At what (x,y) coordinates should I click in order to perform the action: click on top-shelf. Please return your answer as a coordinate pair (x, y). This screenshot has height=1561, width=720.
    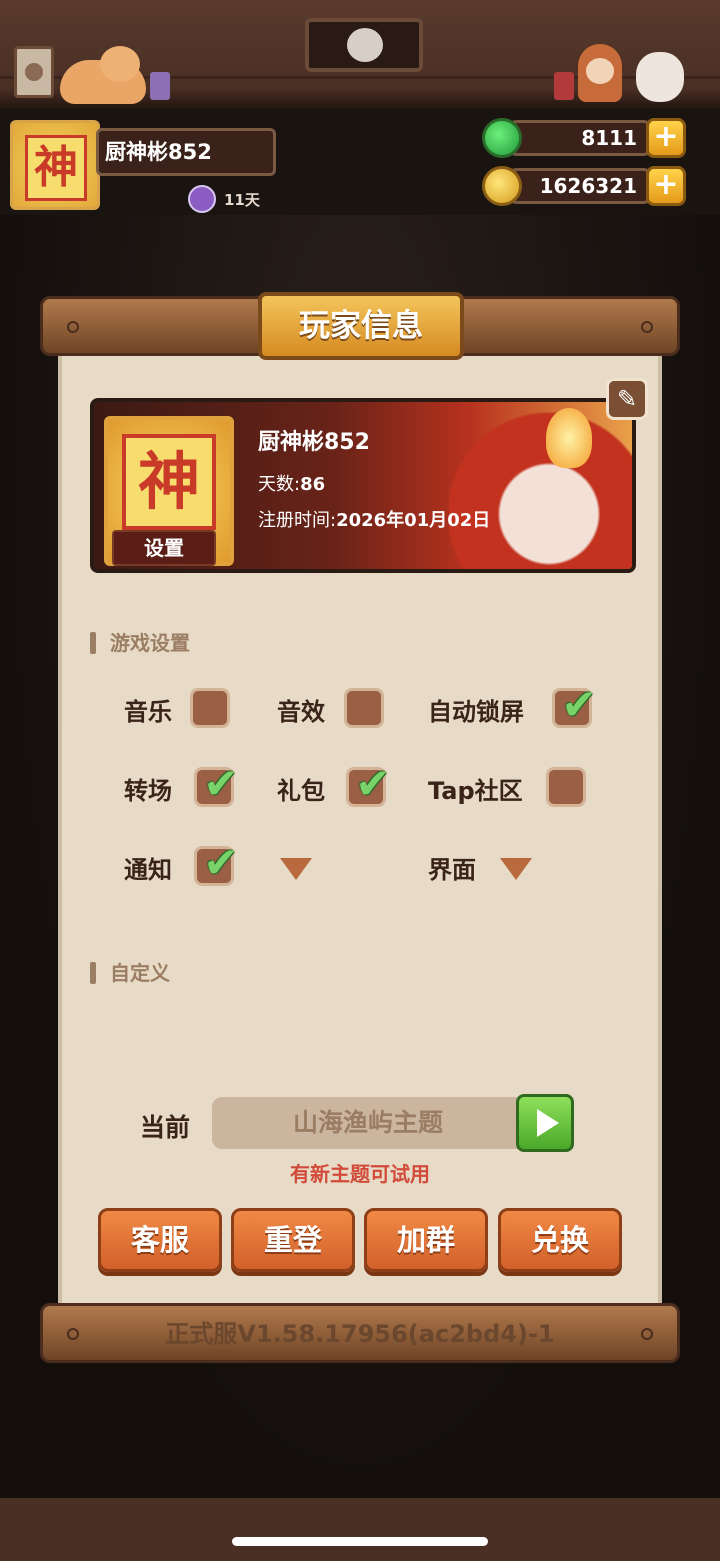
    Looking at the image, I should click on (360, 54).